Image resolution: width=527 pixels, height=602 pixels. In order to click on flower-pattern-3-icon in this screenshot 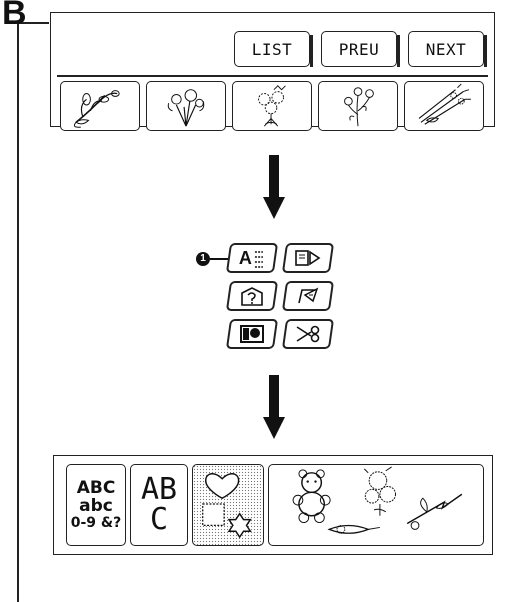, I will do `click(272, 106)`.